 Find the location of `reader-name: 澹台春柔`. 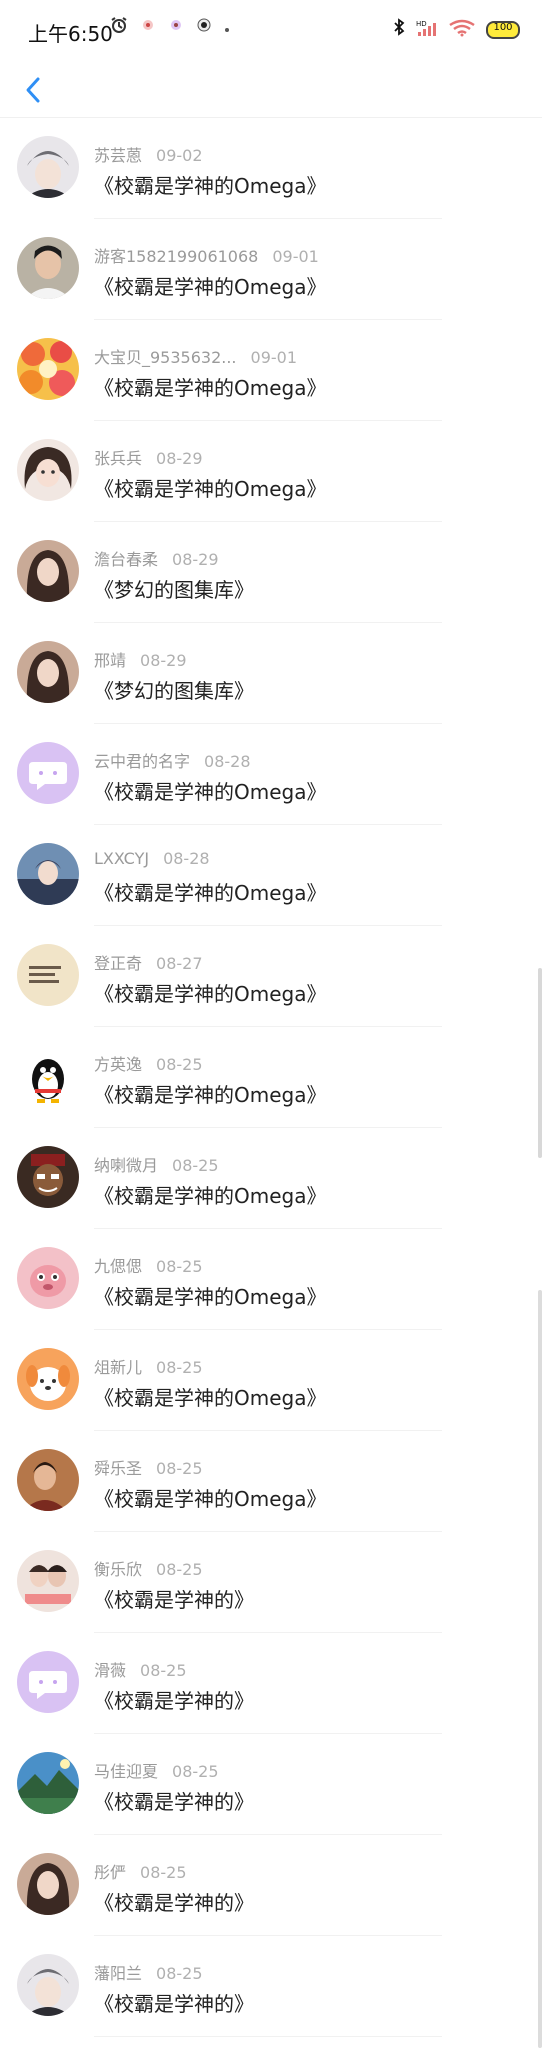

reader-name: 澹台春柔 is located at coordinates (126, 559).